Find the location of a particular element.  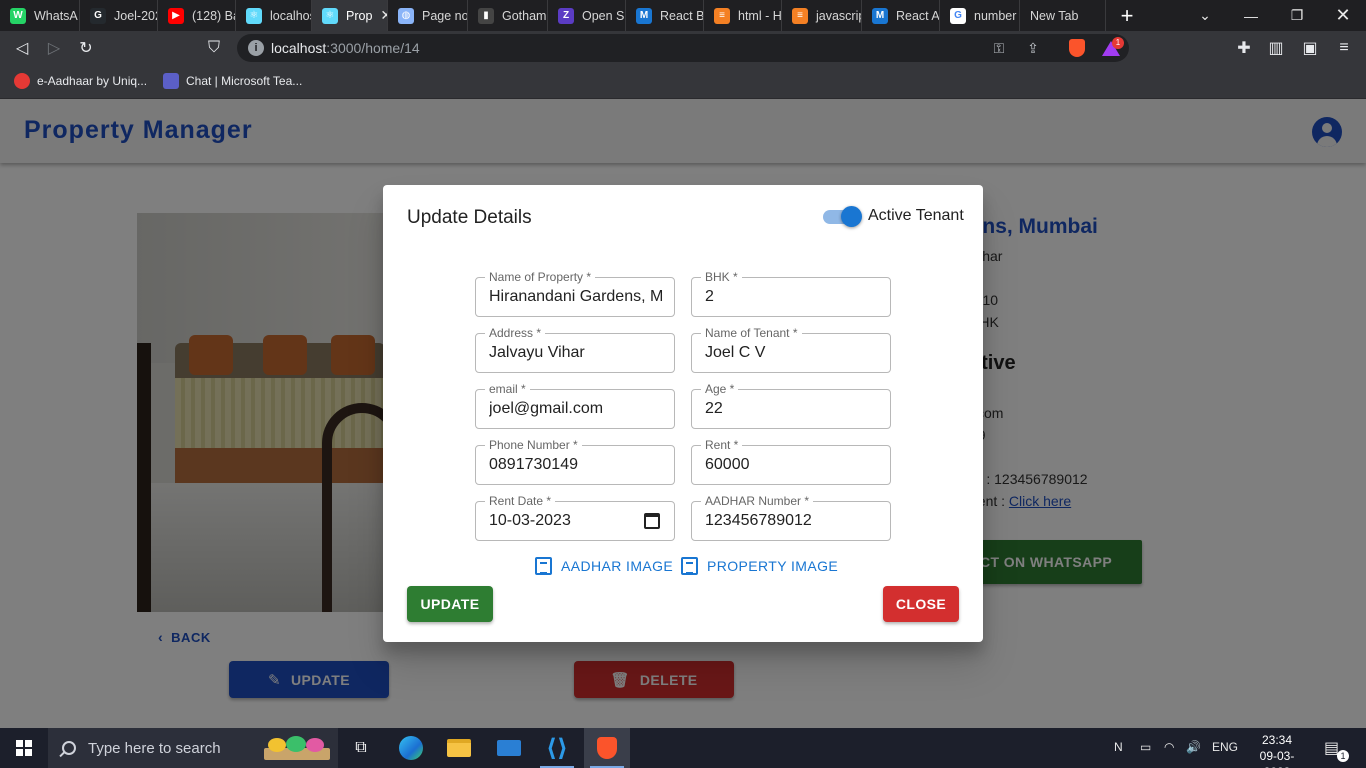

brave-shields-icon is located at coordinates (1077, 48).